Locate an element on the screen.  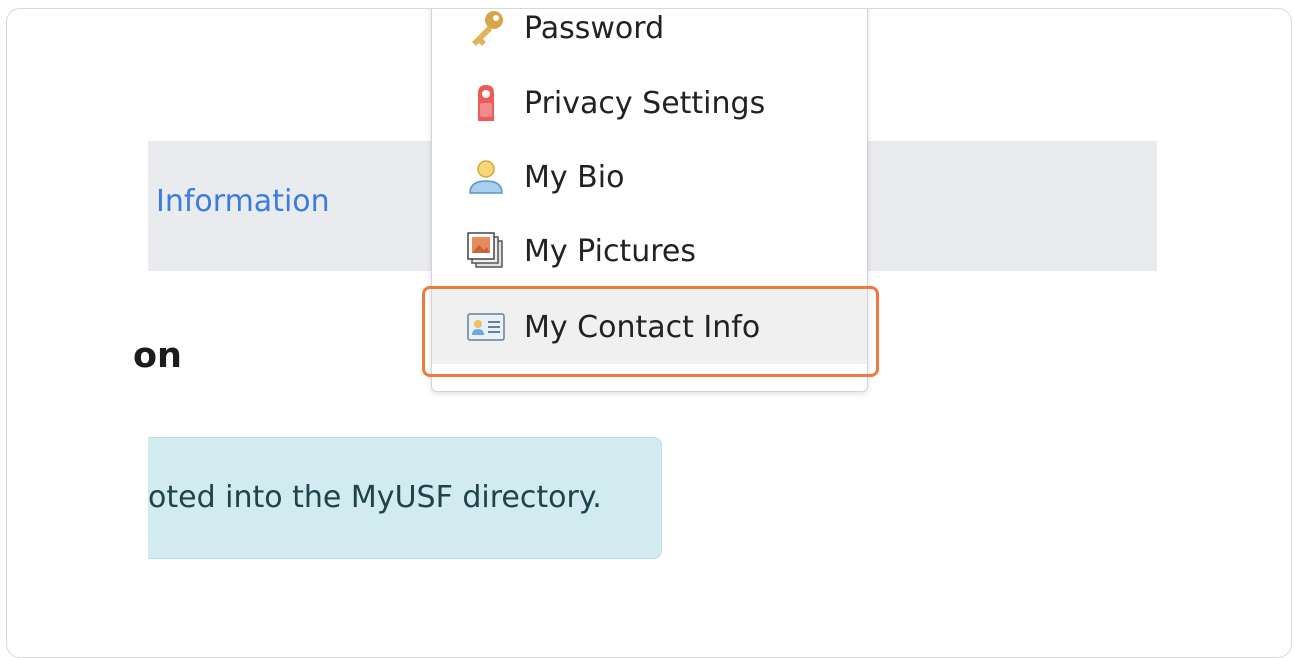
information-link: Information is located at coordinates (243, 201).